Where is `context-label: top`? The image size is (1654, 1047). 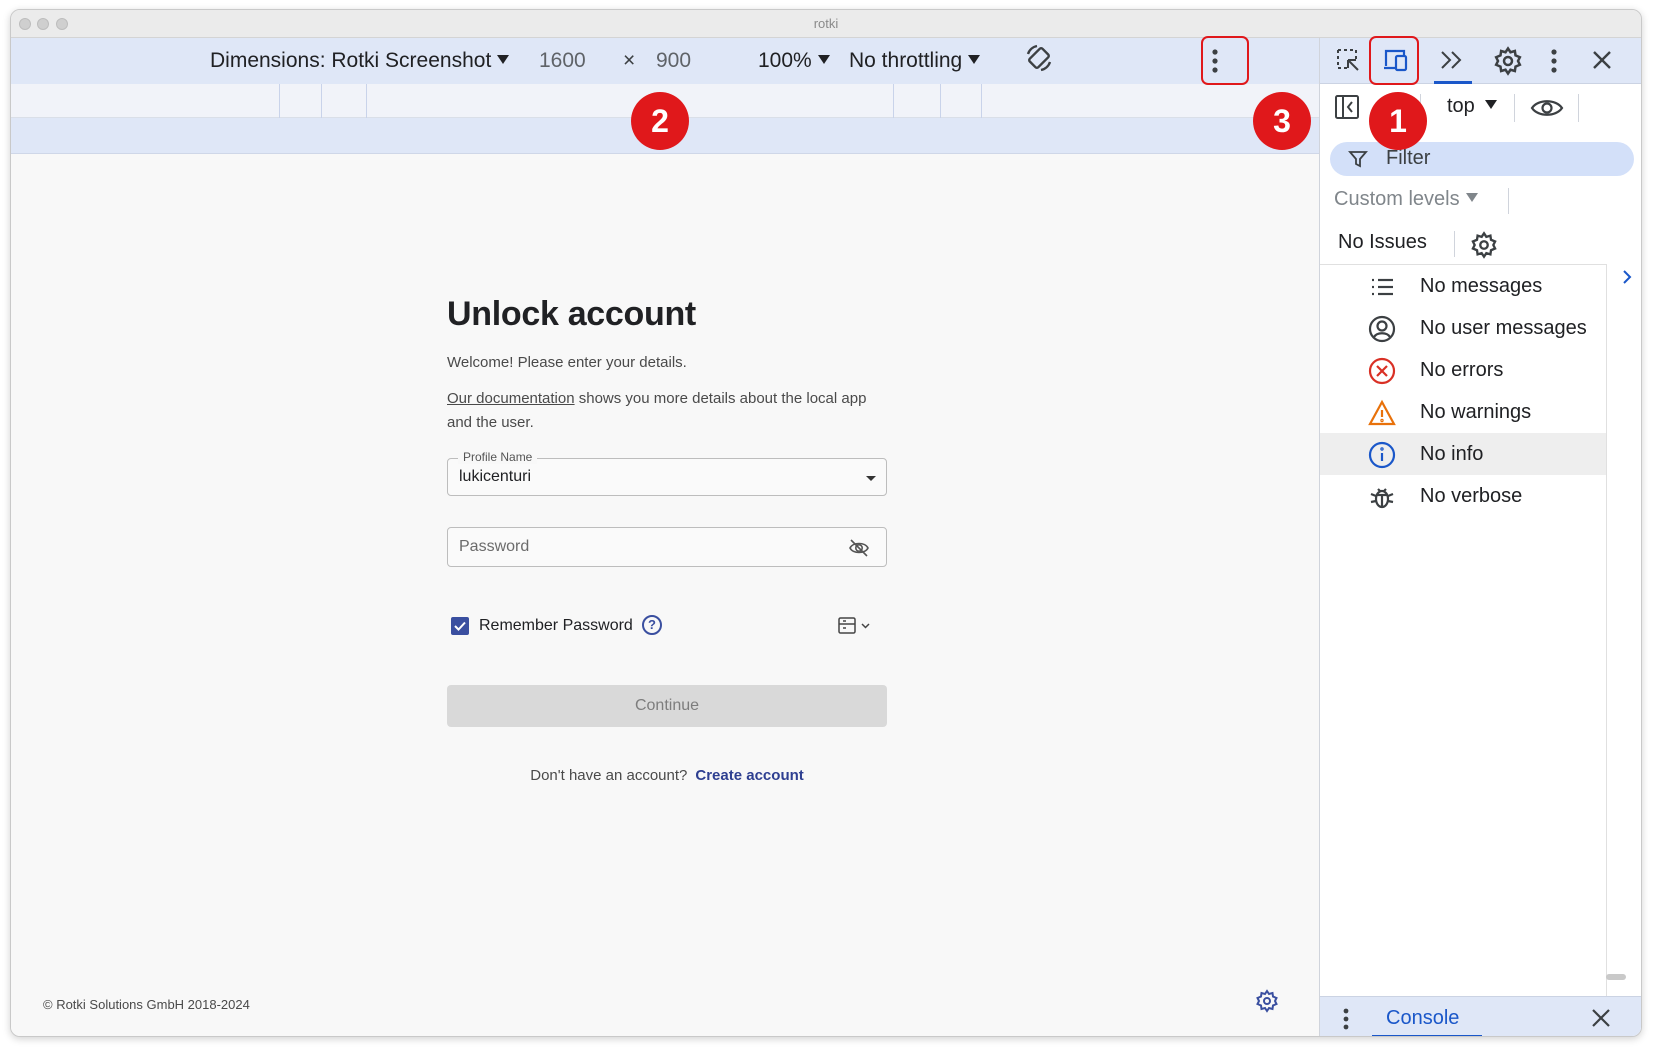
context-label: top is located at coordinates (1461, 106).